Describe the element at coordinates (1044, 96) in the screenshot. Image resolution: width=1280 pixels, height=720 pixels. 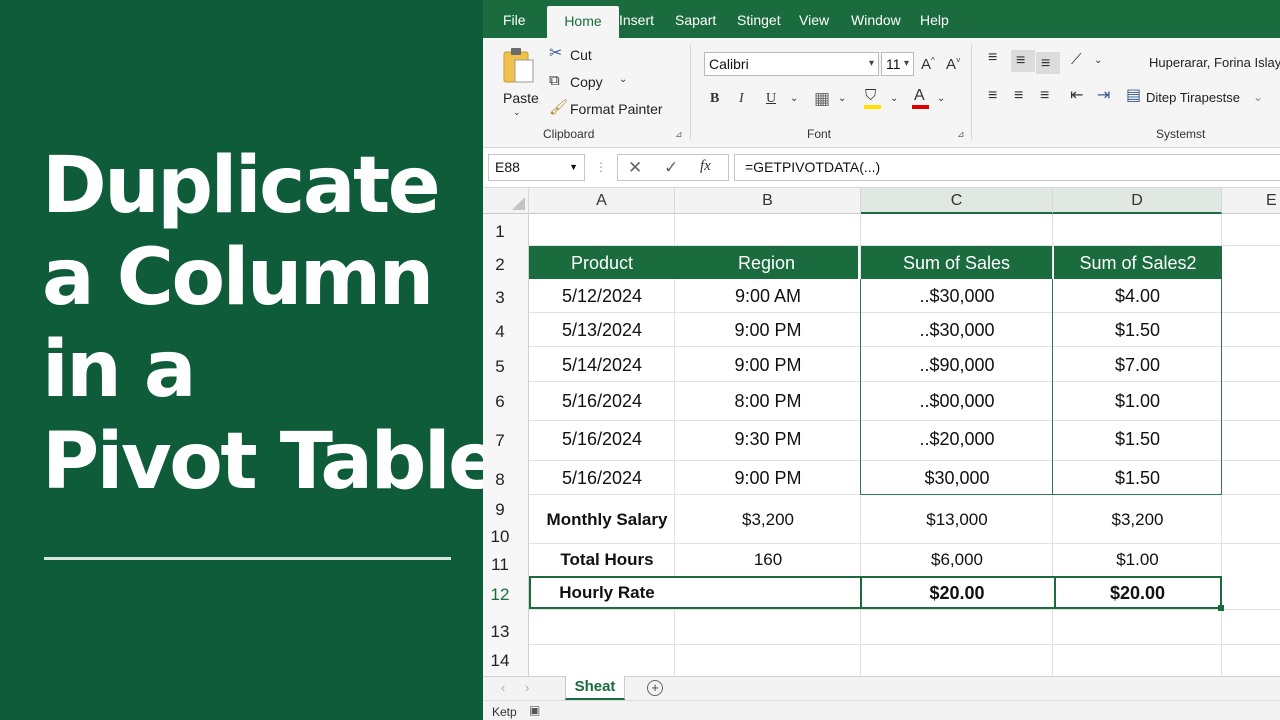
I see `align-right-icon: ≡` at that location.